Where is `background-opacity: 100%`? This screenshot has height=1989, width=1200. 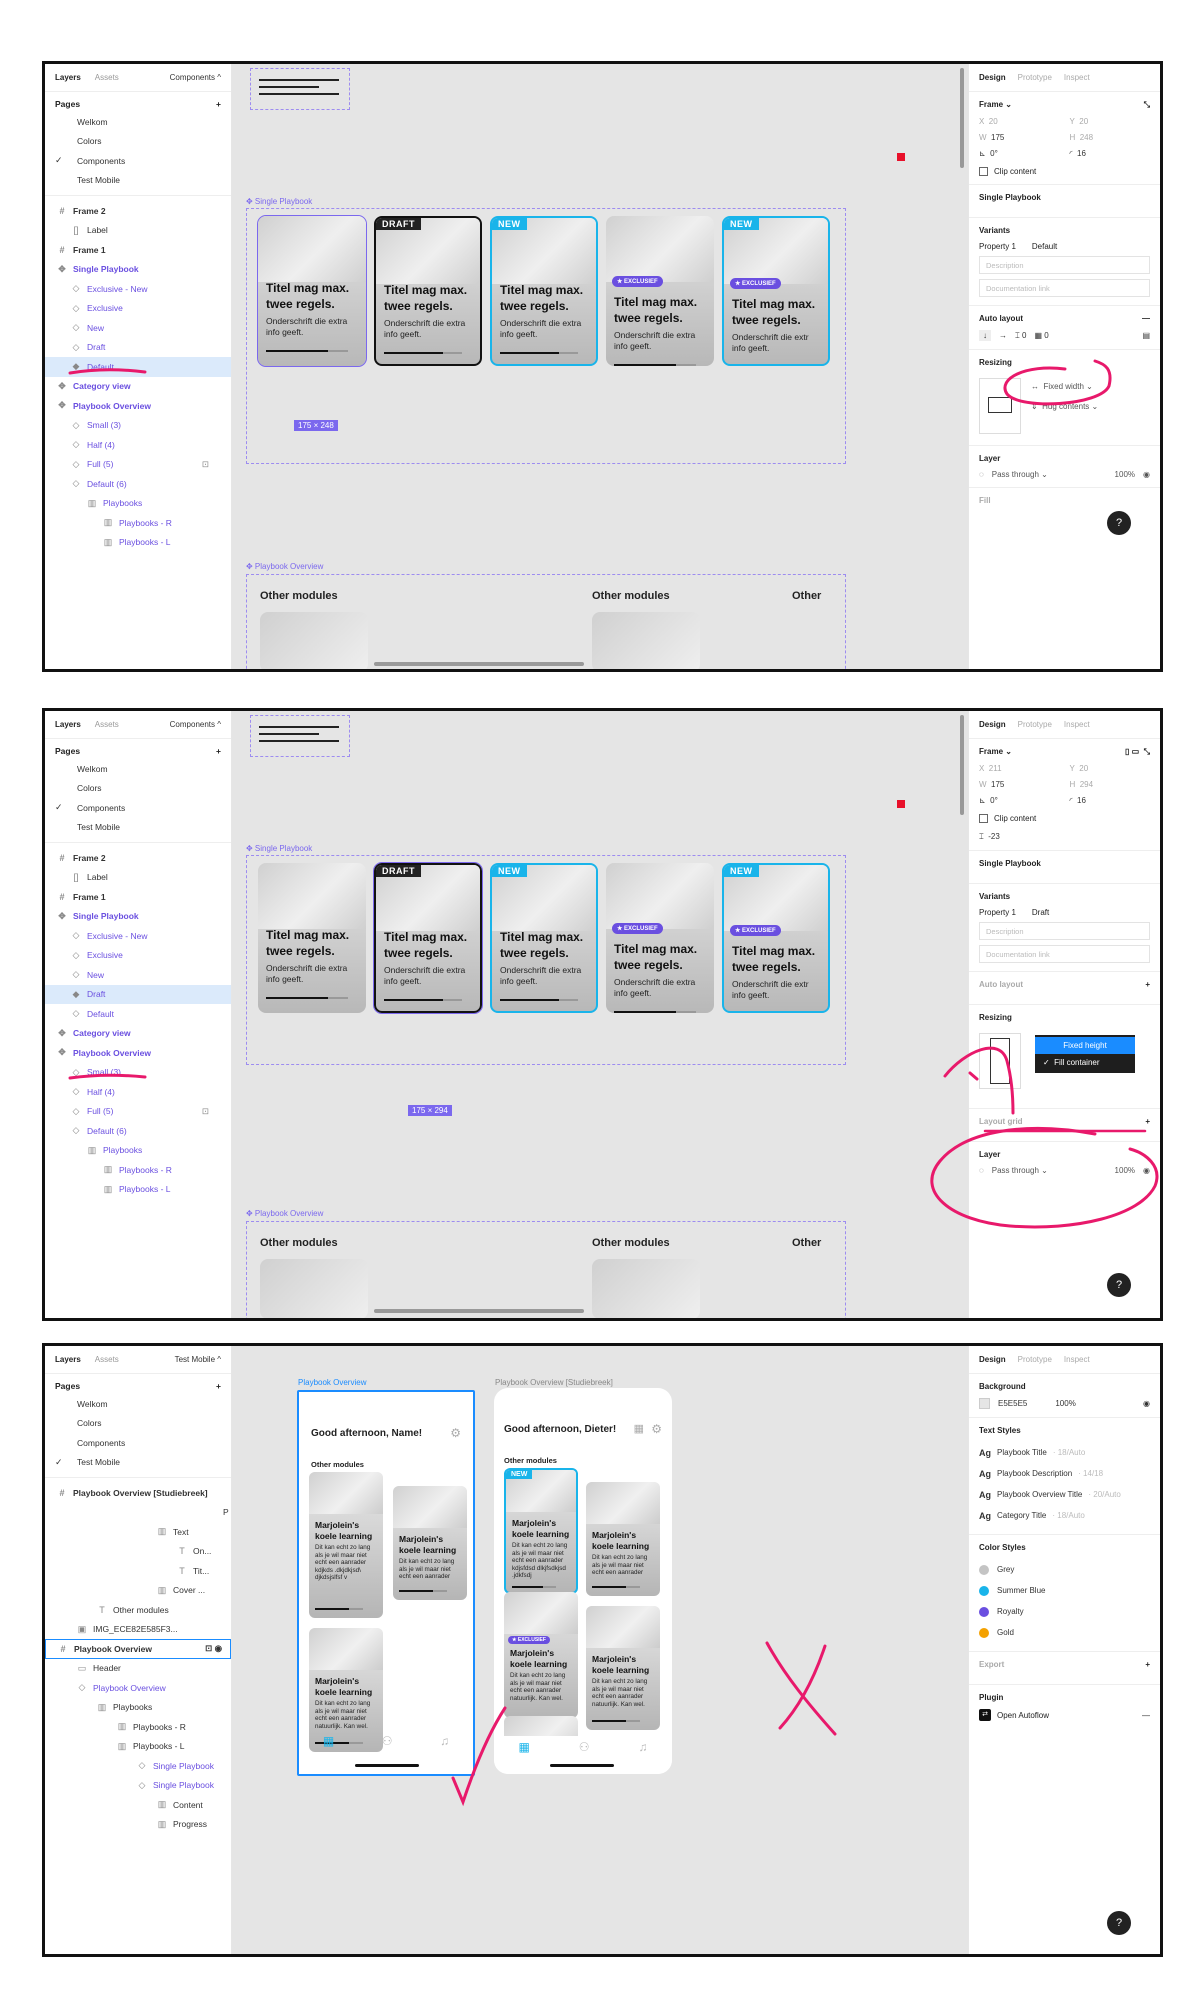 background-opacity: 100% is located at coordinates (1065, 1403).